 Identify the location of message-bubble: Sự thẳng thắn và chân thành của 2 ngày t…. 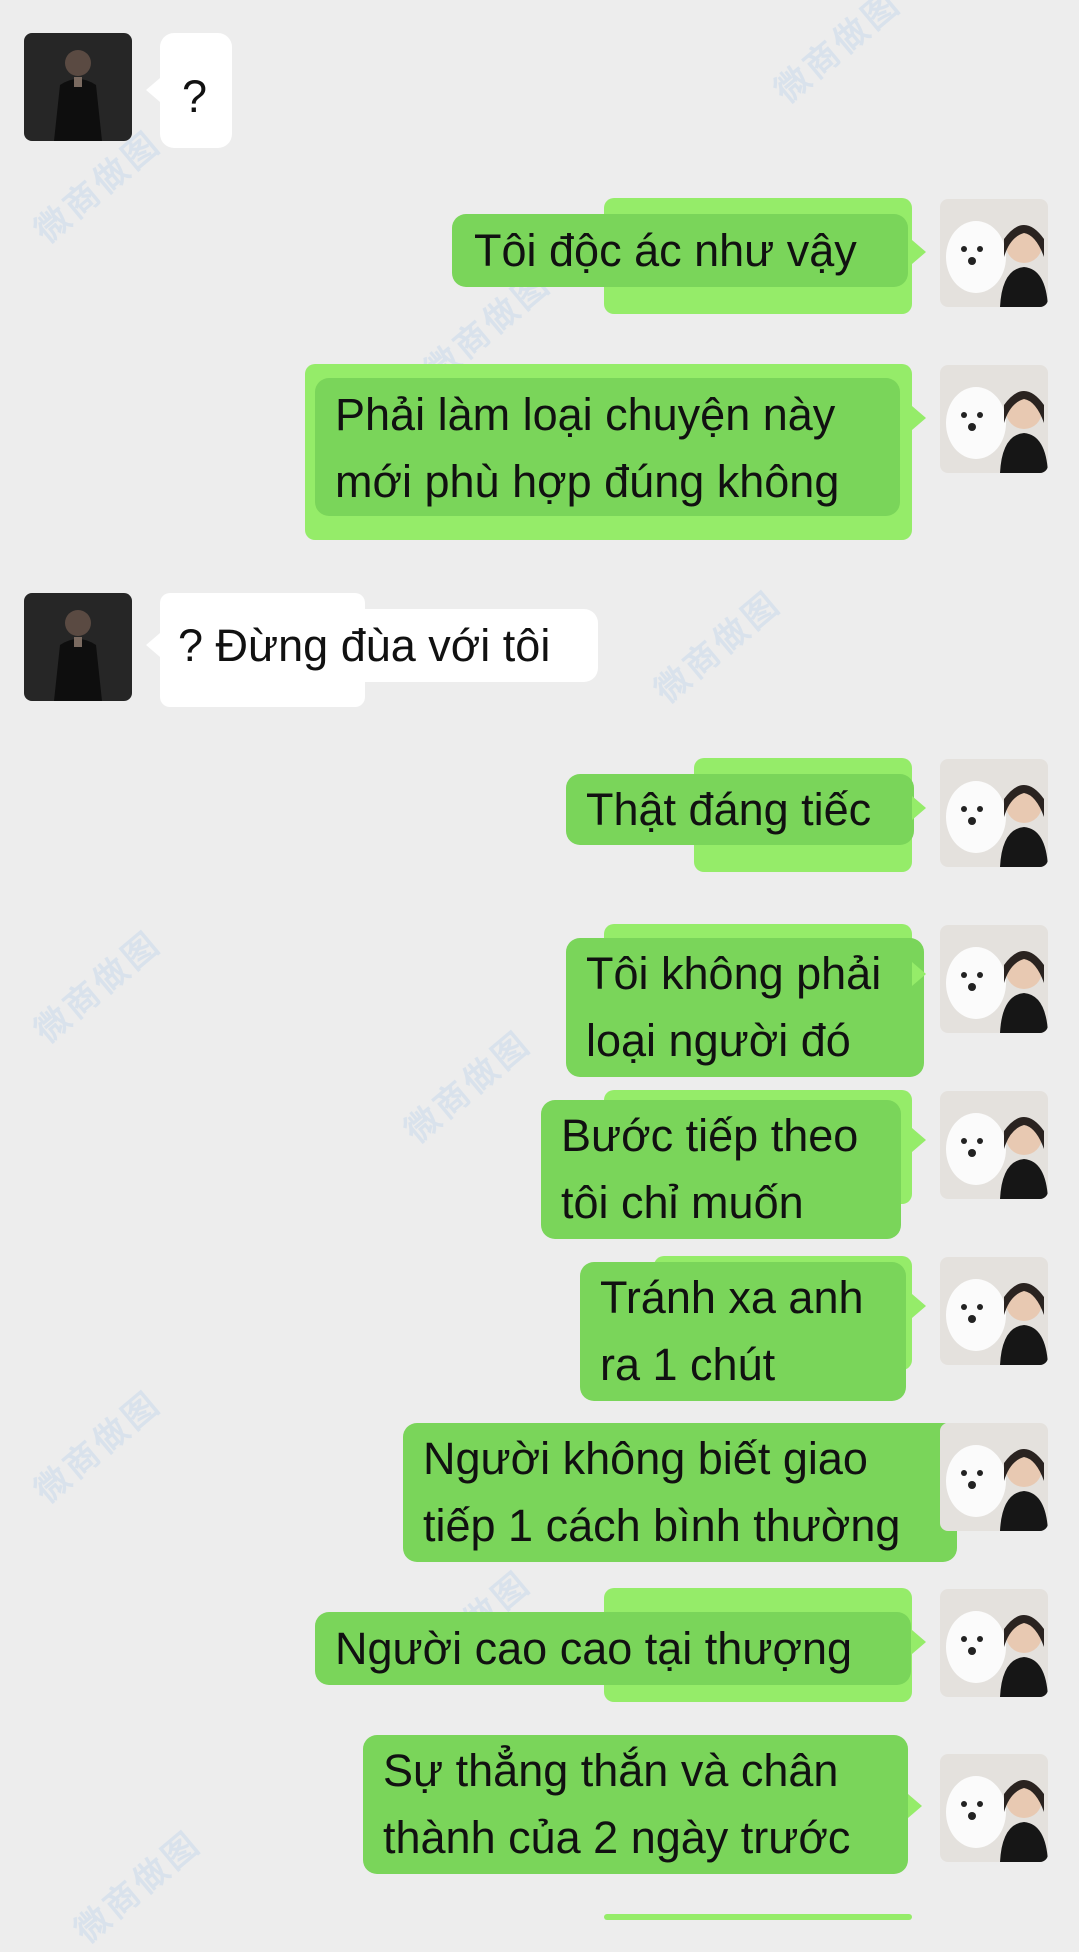
(635, 1804).